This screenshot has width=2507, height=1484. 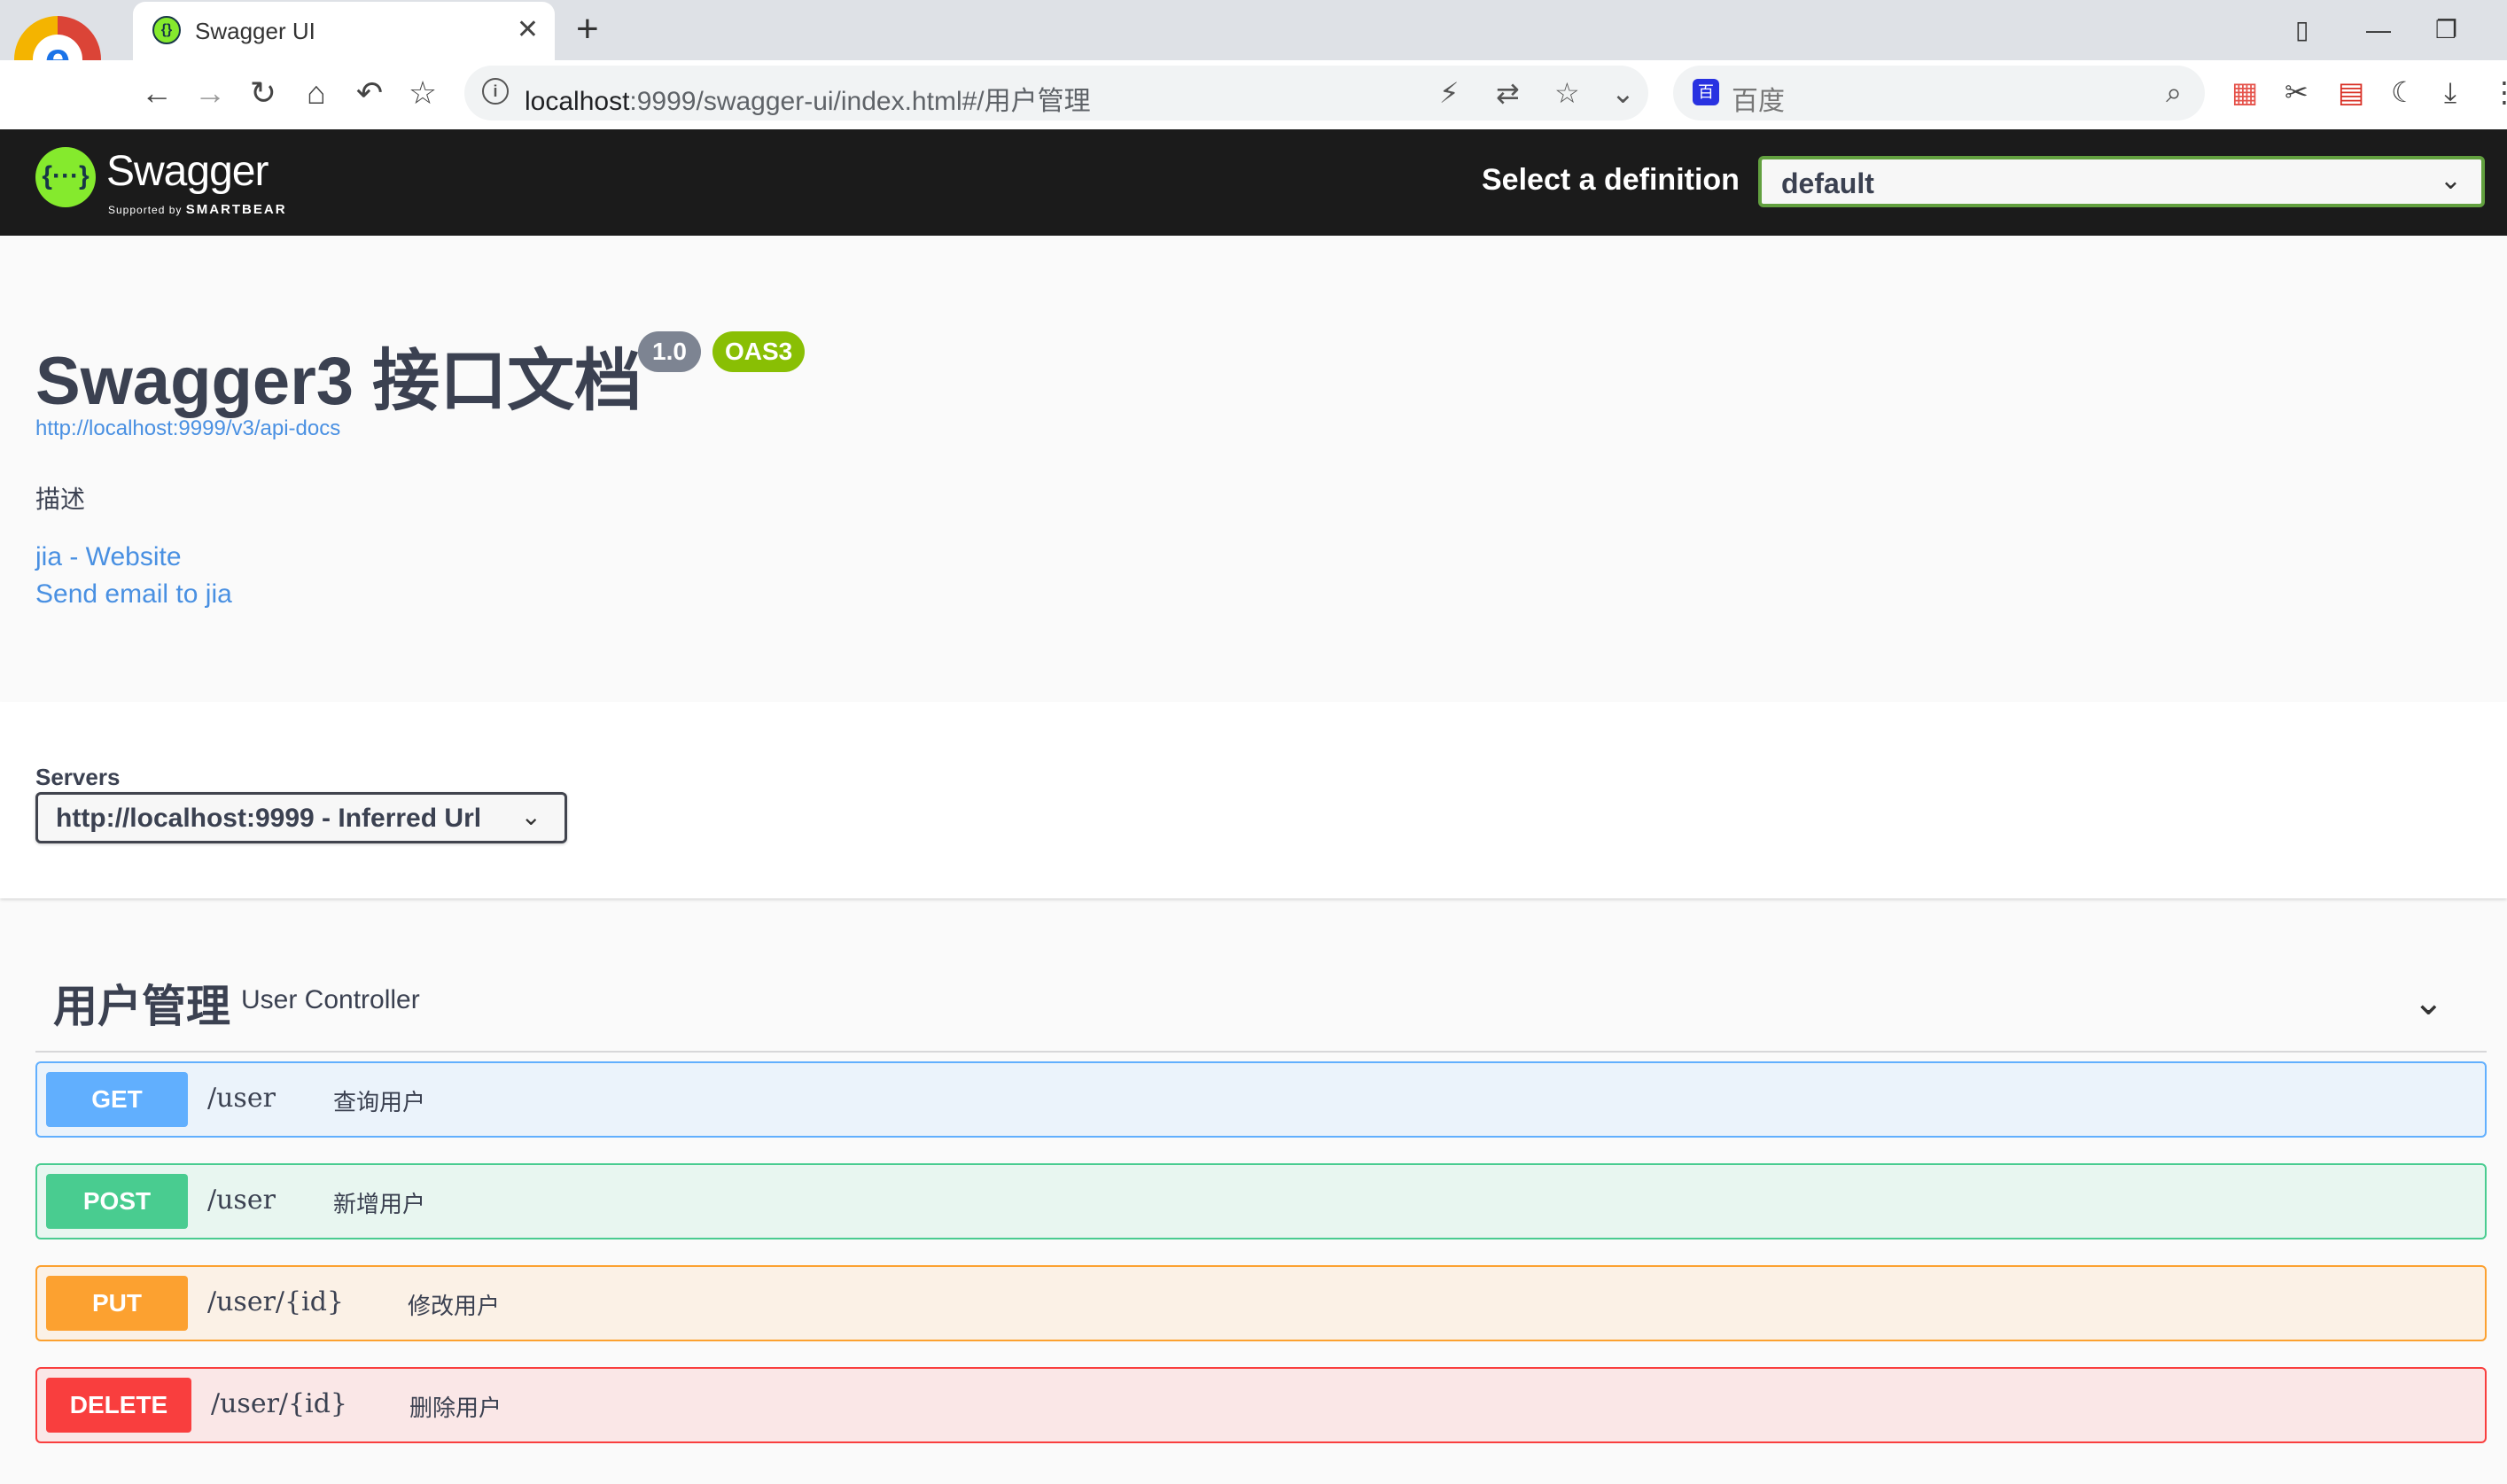 I want to click on download-icon: ⤓, so click(x=2450, y=92).